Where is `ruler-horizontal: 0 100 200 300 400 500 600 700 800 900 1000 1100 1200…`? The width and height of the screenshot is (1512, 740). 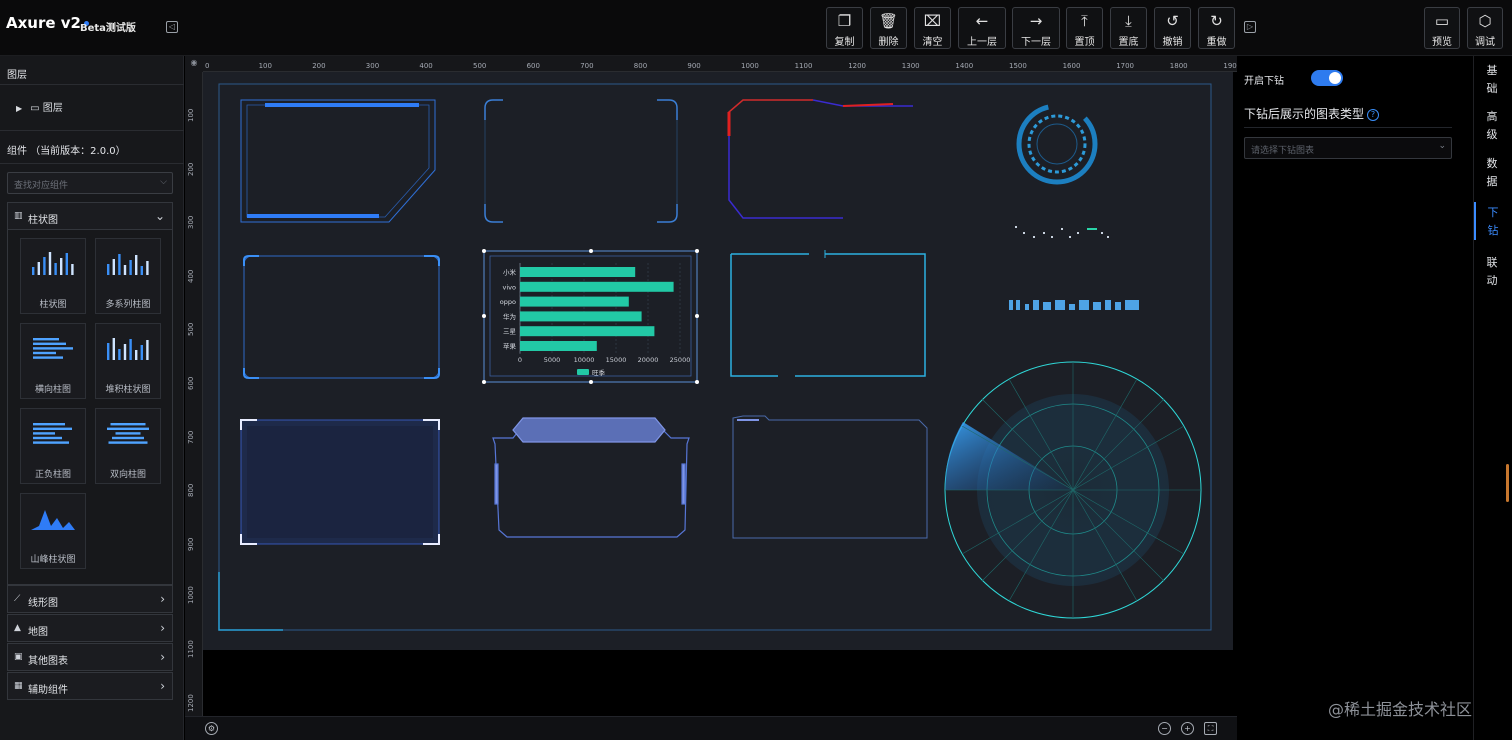 ruler-horizontal: 0 100 200 300 400 500 600 700 800 900 1000 1100 1200… is located at coordinates (720, 64).